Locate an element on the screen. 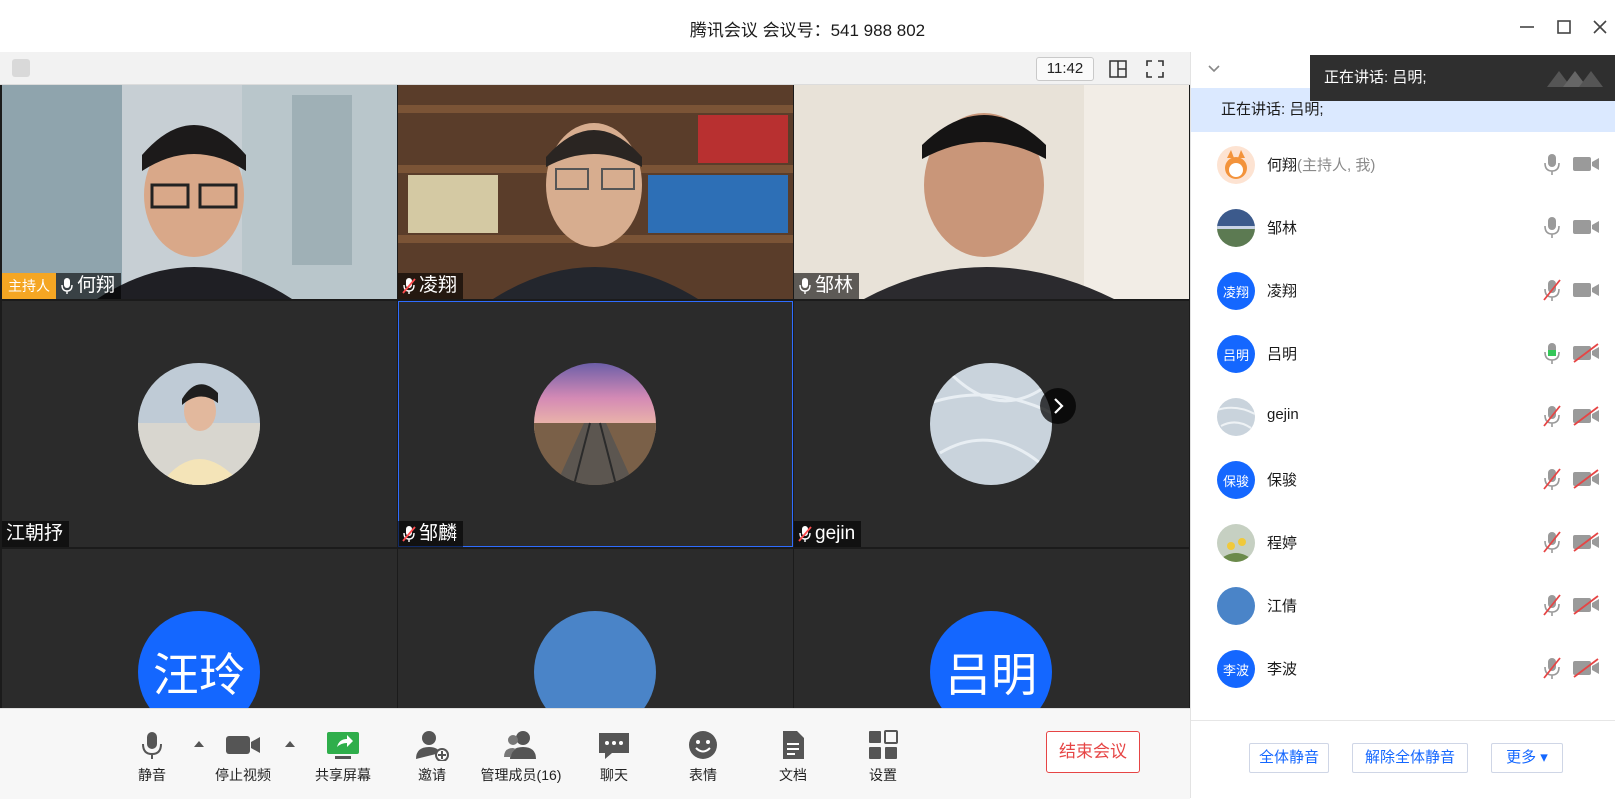 Image resolution: width=1615 pixels, height=799 pixels. chevron-down-icon is located at coordinates (1214, 69).